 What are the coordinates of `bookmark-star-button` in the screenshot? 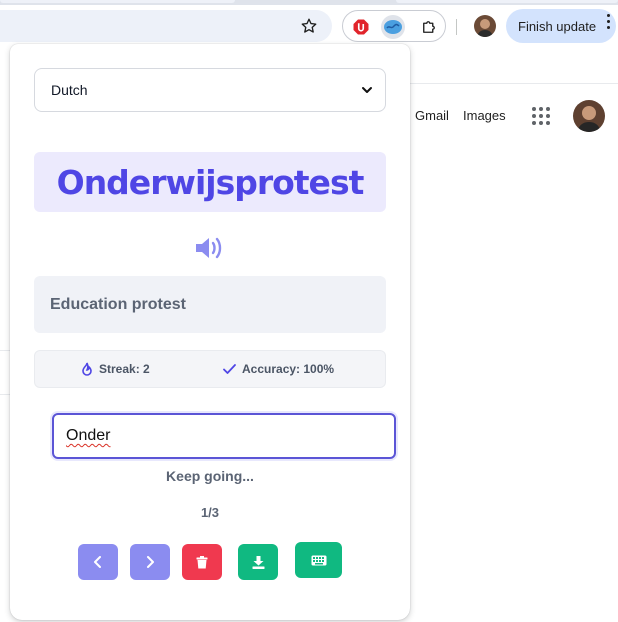 It's located at (309, 26).